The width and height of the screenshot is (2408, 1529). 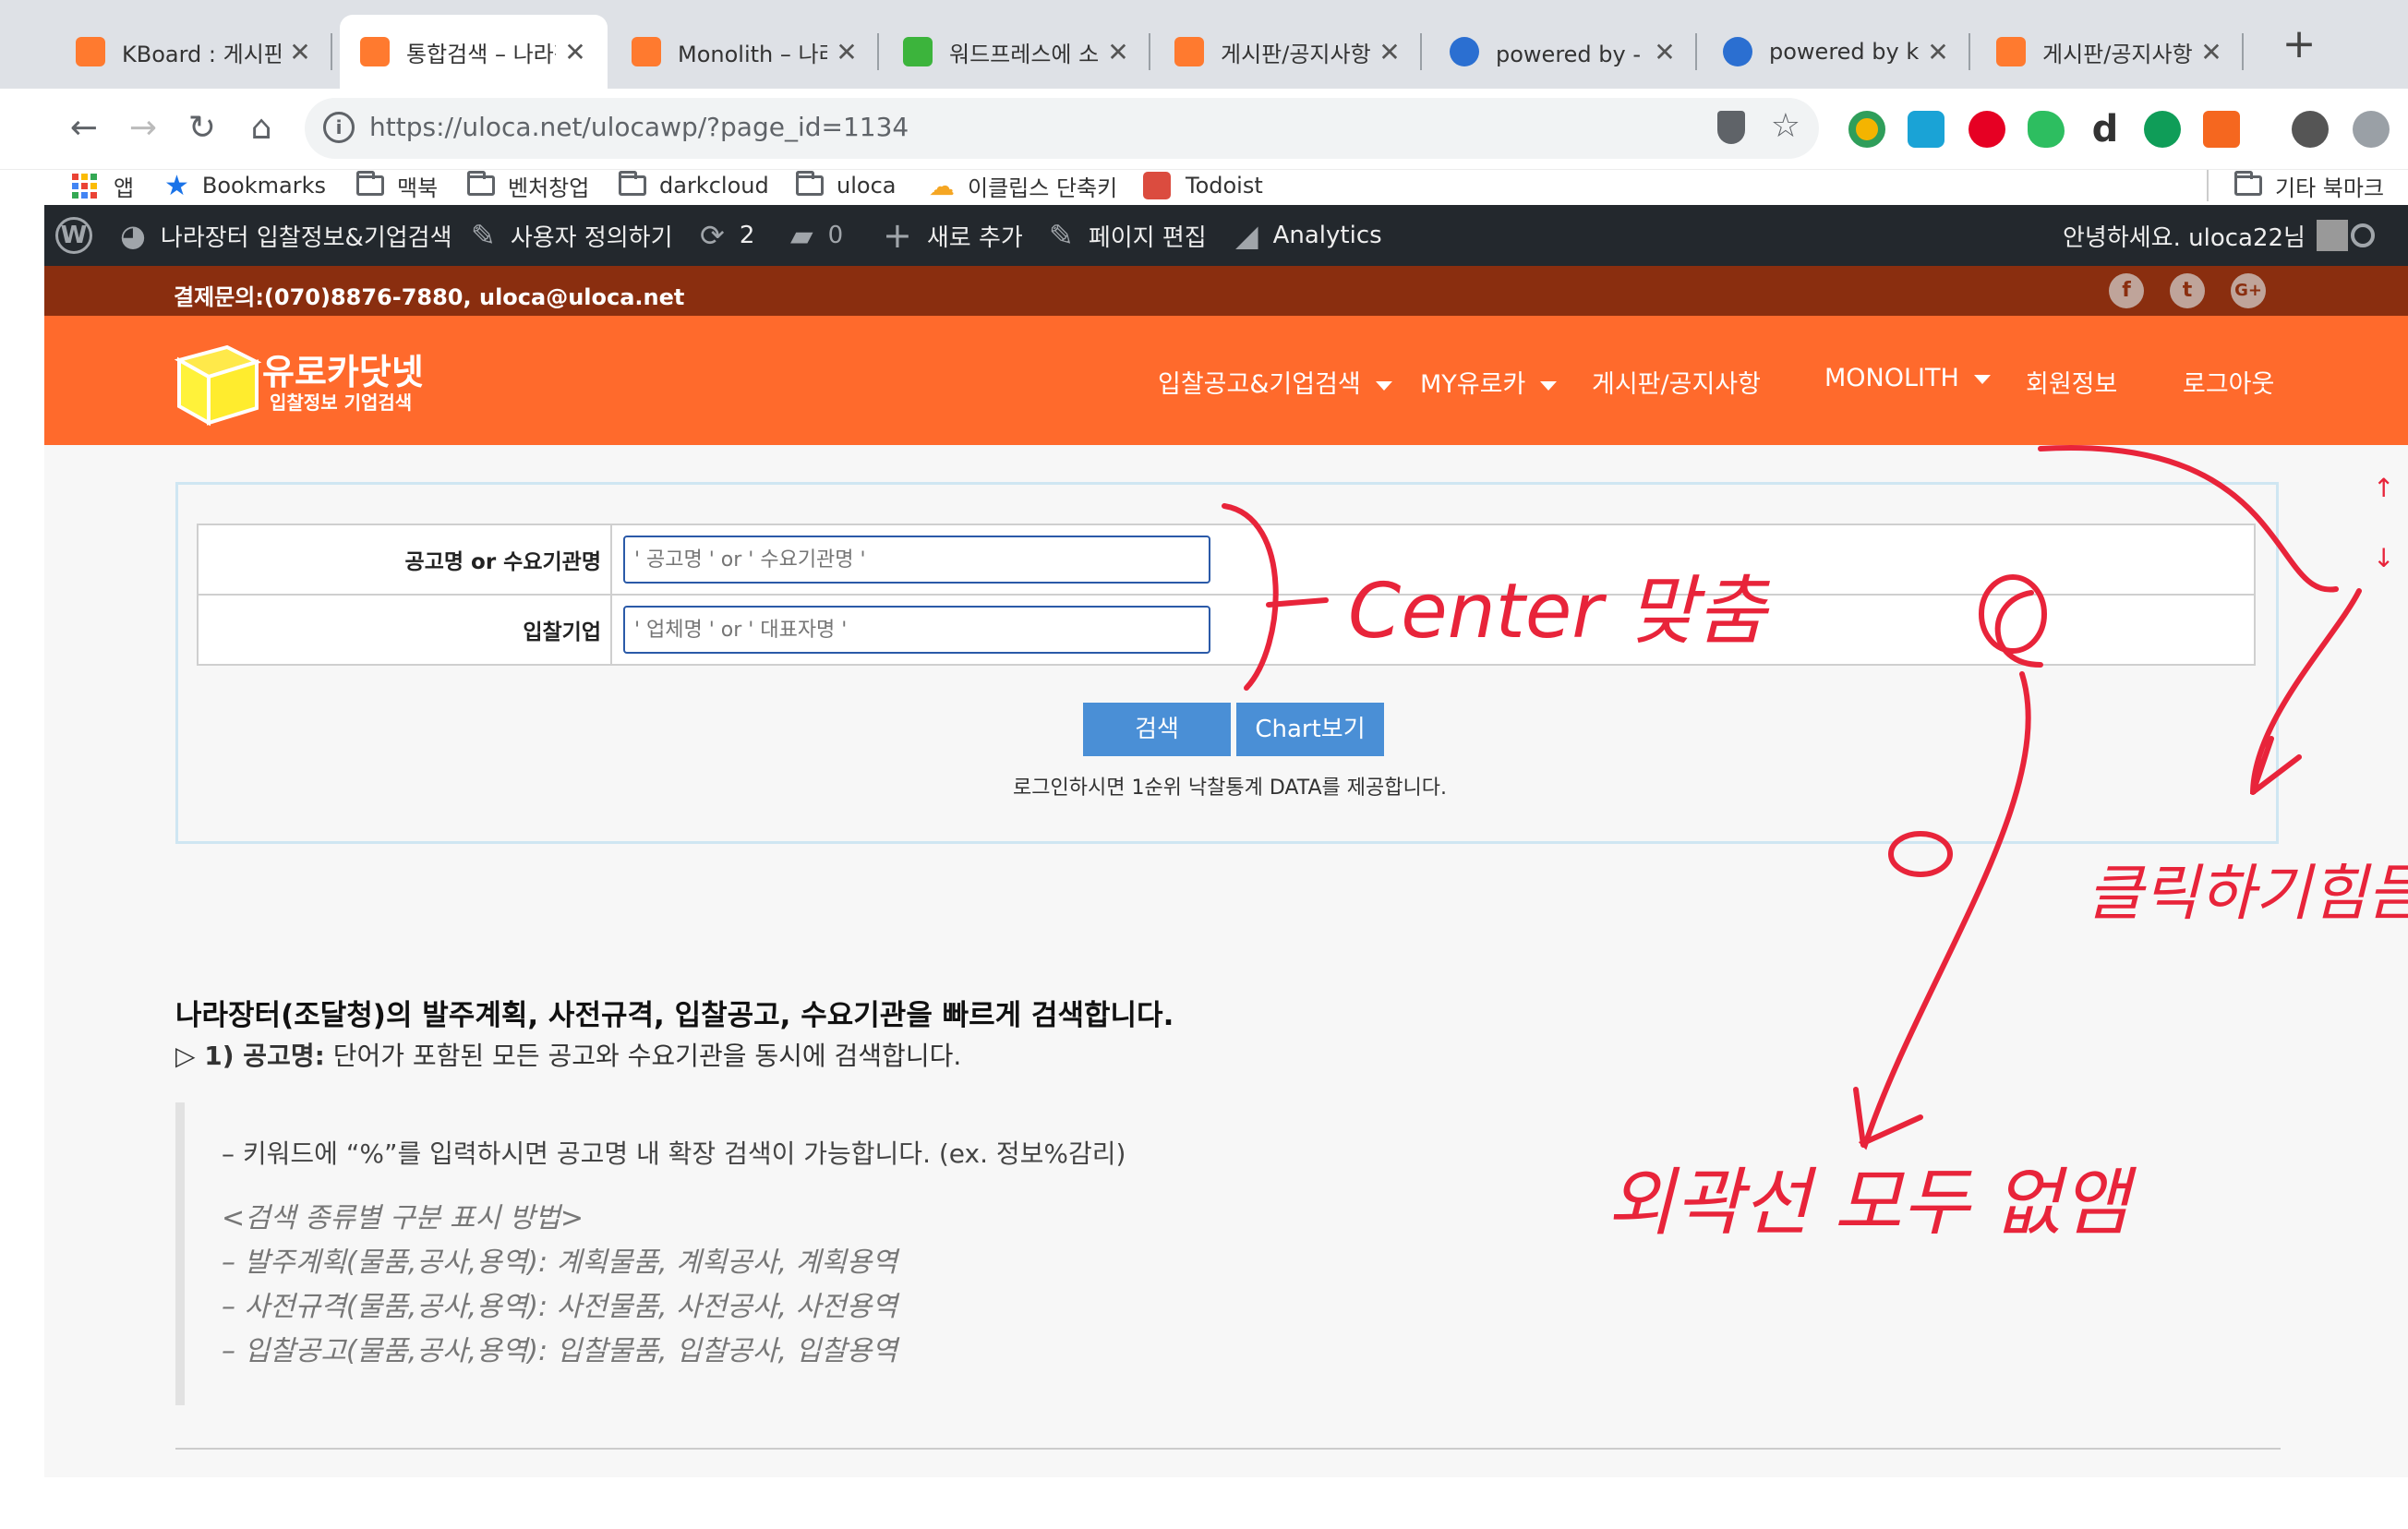 I want to click on star-icon: ★, so click(x=176, y=186).